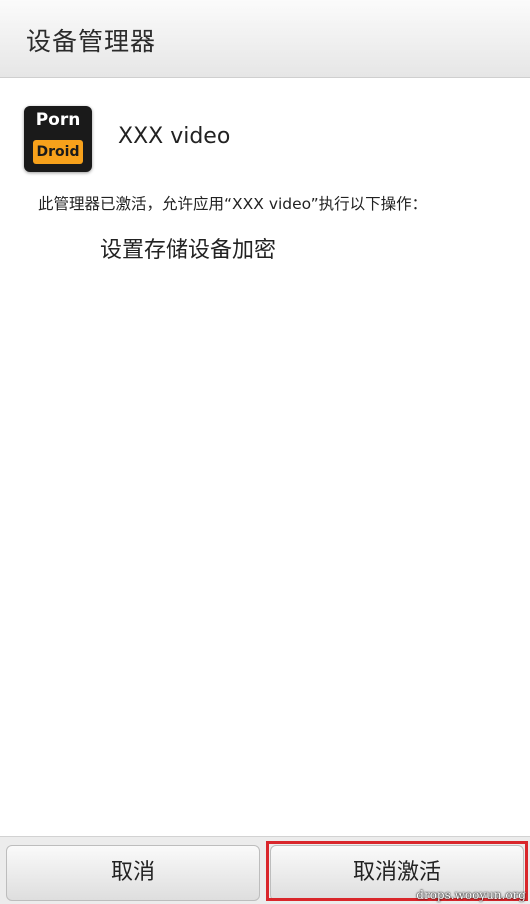 Image resolution: width=530 pixels, height=904 pixels. What do you see at coordinates (133, 873) in the screenshot?
I see `cancel-button: 取消` at bounding box center [133, 873].